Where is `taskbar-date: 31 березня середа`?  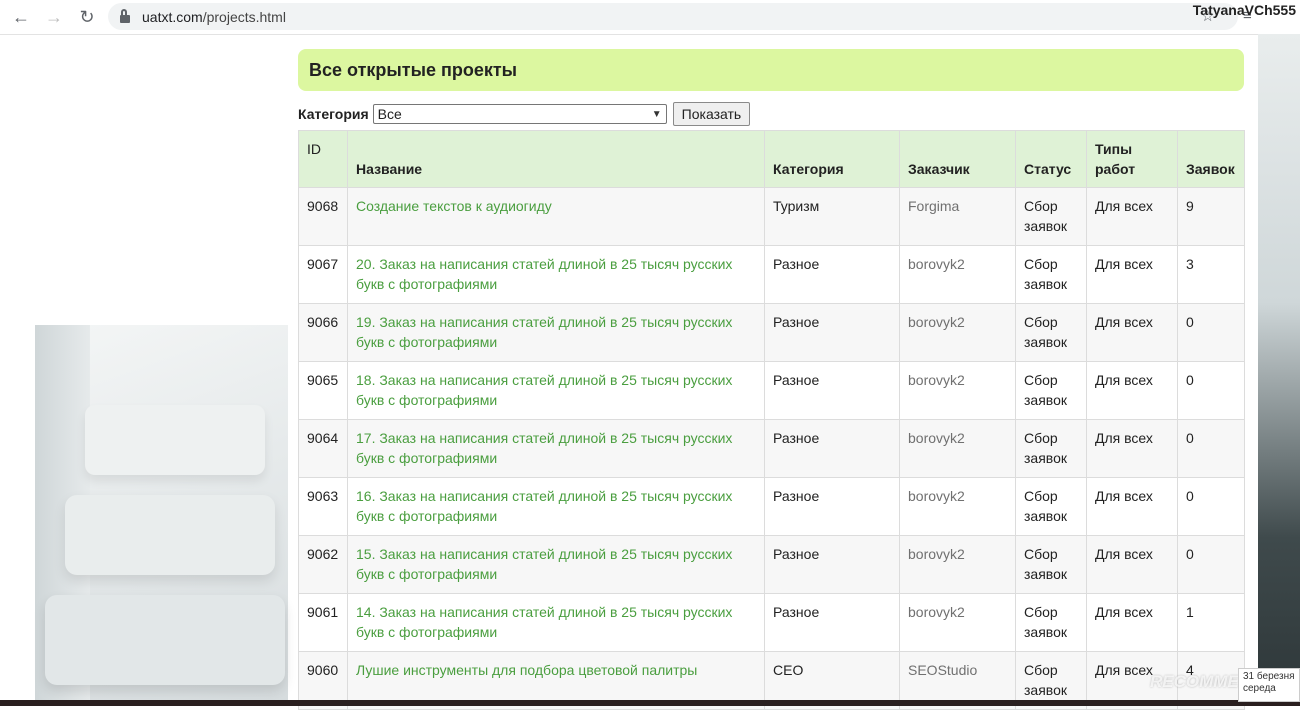
taskbar-date: 31 березня середа is located at coordinates (1269, 685).